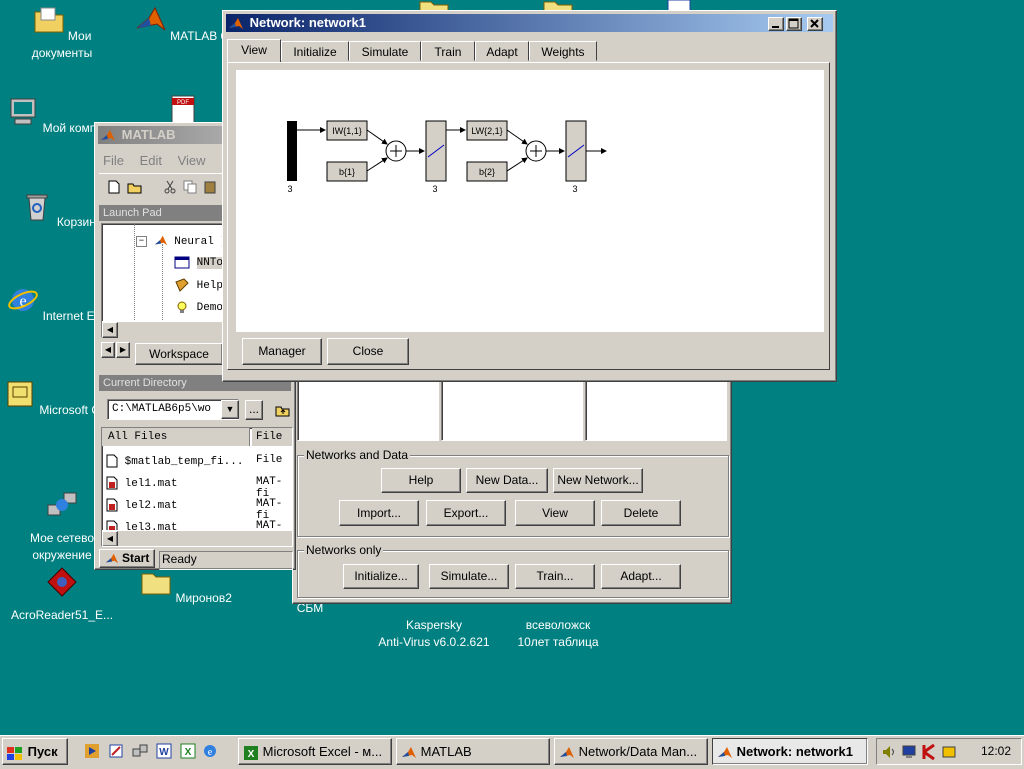 The height and width of the screenshot is (769, 1024). What do you see at coordinates (92, 751) in the screenshot?
I see `media-player-icon` at bounding box center [92, 751].